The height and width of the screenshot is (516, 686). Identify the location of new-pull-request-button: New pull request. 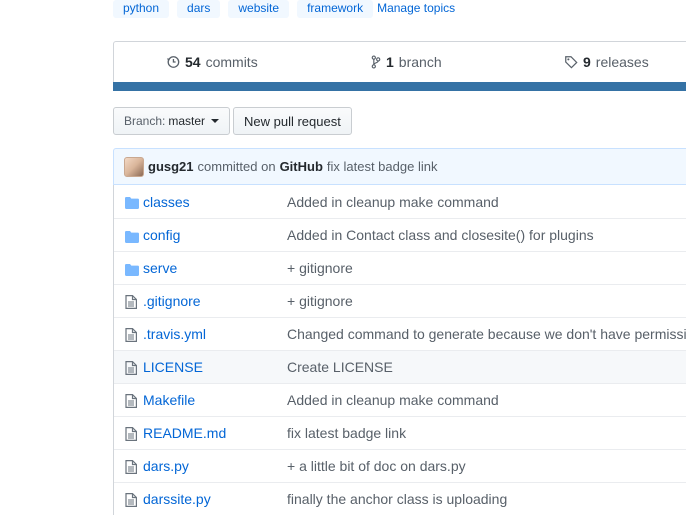
(292, 121).